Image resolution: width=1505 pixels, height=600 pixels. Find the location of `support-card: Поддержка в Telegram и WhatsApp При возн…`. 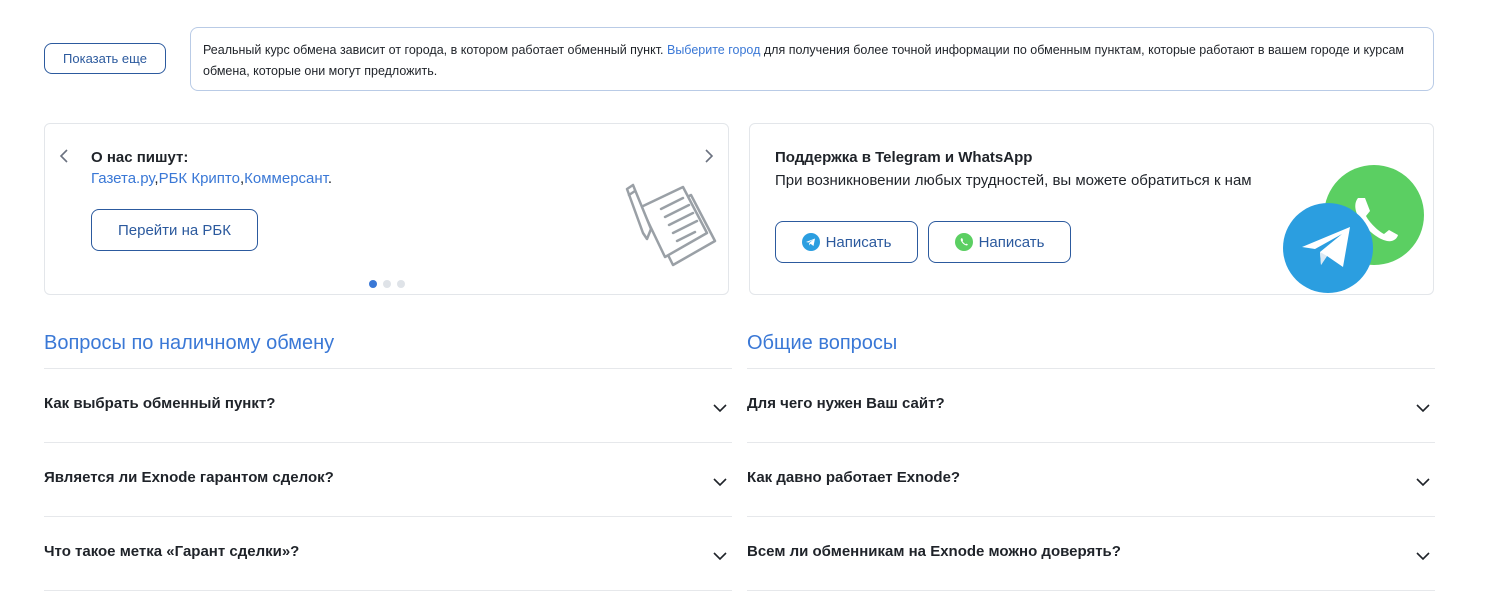

support-card: Поддержка в Telegram и WhatsApp При возн… is located at coordinates (1091, 209).